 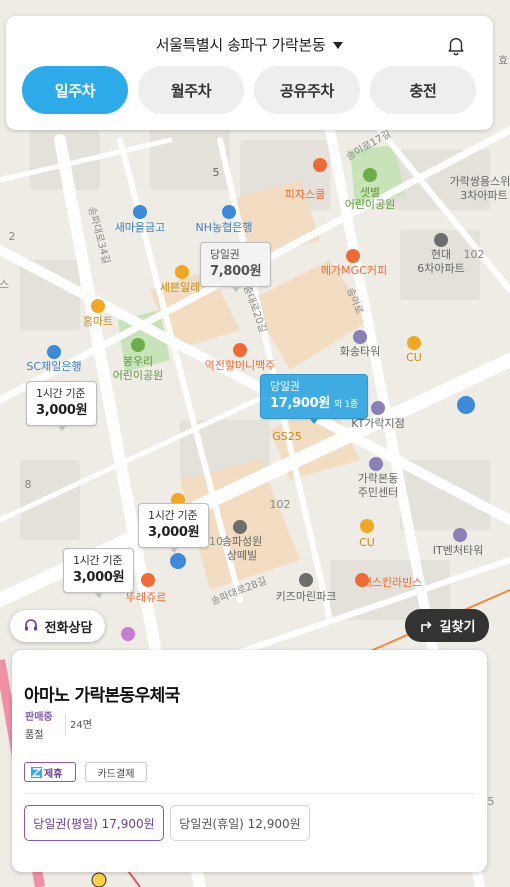 What do you see at coordinates (240, 823) in the screenshot?
I see `ticket-holiday-option: 당일권(휴일) 12,900원` at bounding box center [240, 823].